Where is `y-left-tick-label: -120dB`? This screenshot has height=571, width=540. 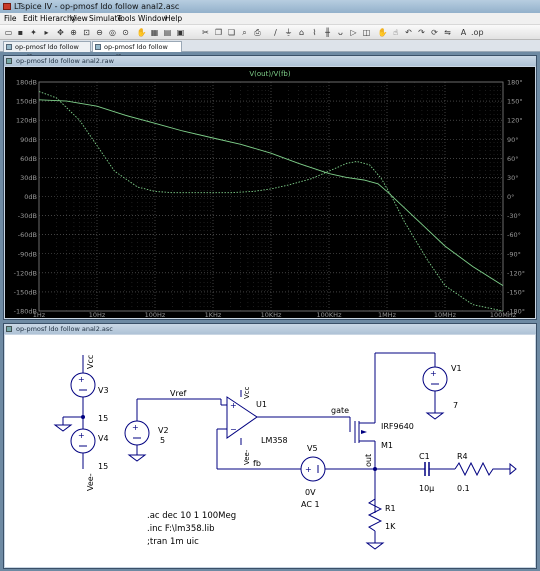 y-left-tick-label: -120dB is located at coordinates (25, 273).